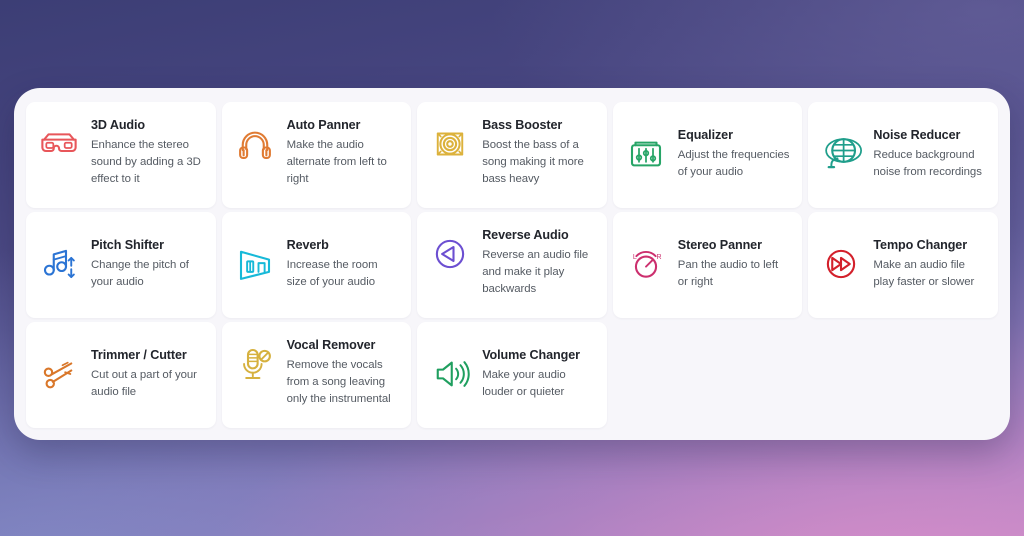 This screenshot has width=1024, height=536. What do you see at coordinates (920, 244) in the screenshot?
I see `tool-card-title: Tempo Changer` at bounding box center [920, 244].